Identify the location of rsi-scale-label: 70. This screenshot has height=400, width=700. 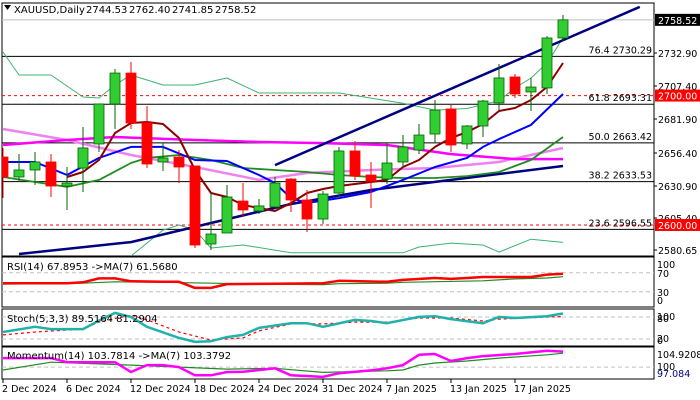
(663, 274).